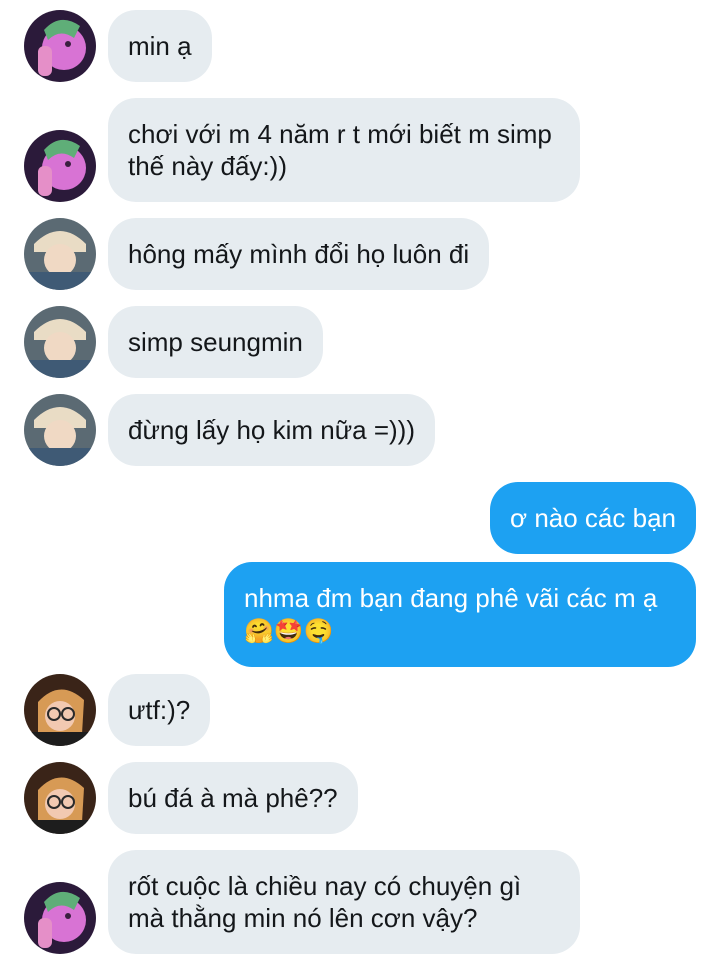 The width and height of the screenshot is (720, 964). What do you see at coordinates (460, 614) in the screenshot?
I see `message-bubble-outgoing: nhma đm bạn đang phê vãi các m ạ 🤗🤩🤤` at bounding box center [460, 614].